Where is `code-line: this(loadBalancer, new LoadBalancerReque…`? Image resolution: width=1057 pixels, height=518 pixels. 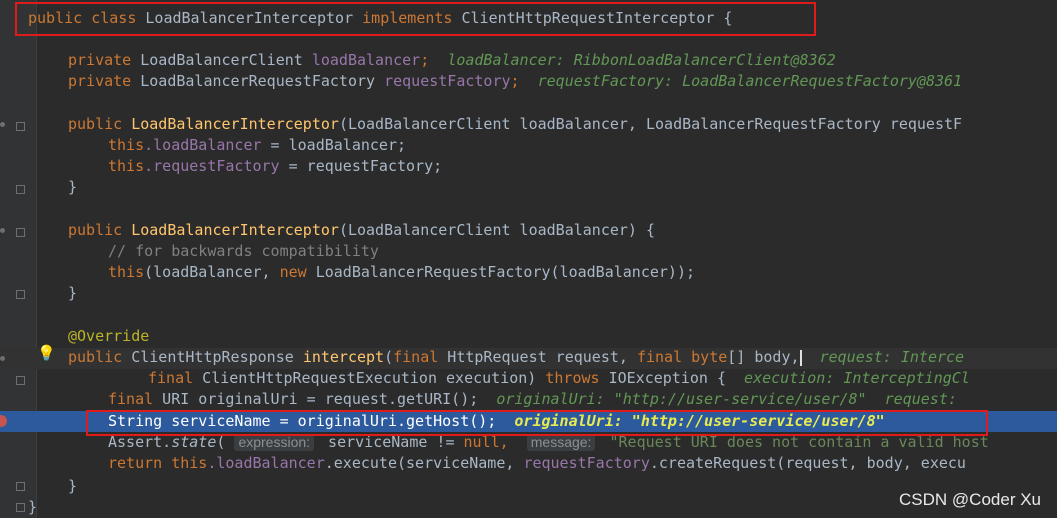
code-line: this(loadBalancer, new LoadBalancerReque… is located at coordinates (401, 272).